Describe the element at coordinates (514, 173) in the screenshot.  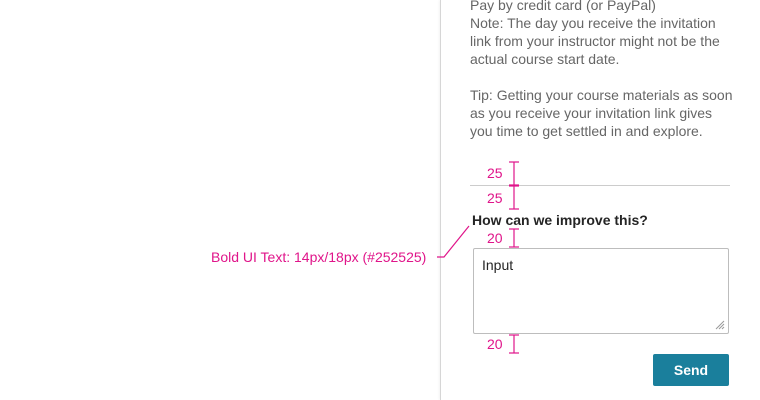
I see `spacing-marker-25-top` at that location.